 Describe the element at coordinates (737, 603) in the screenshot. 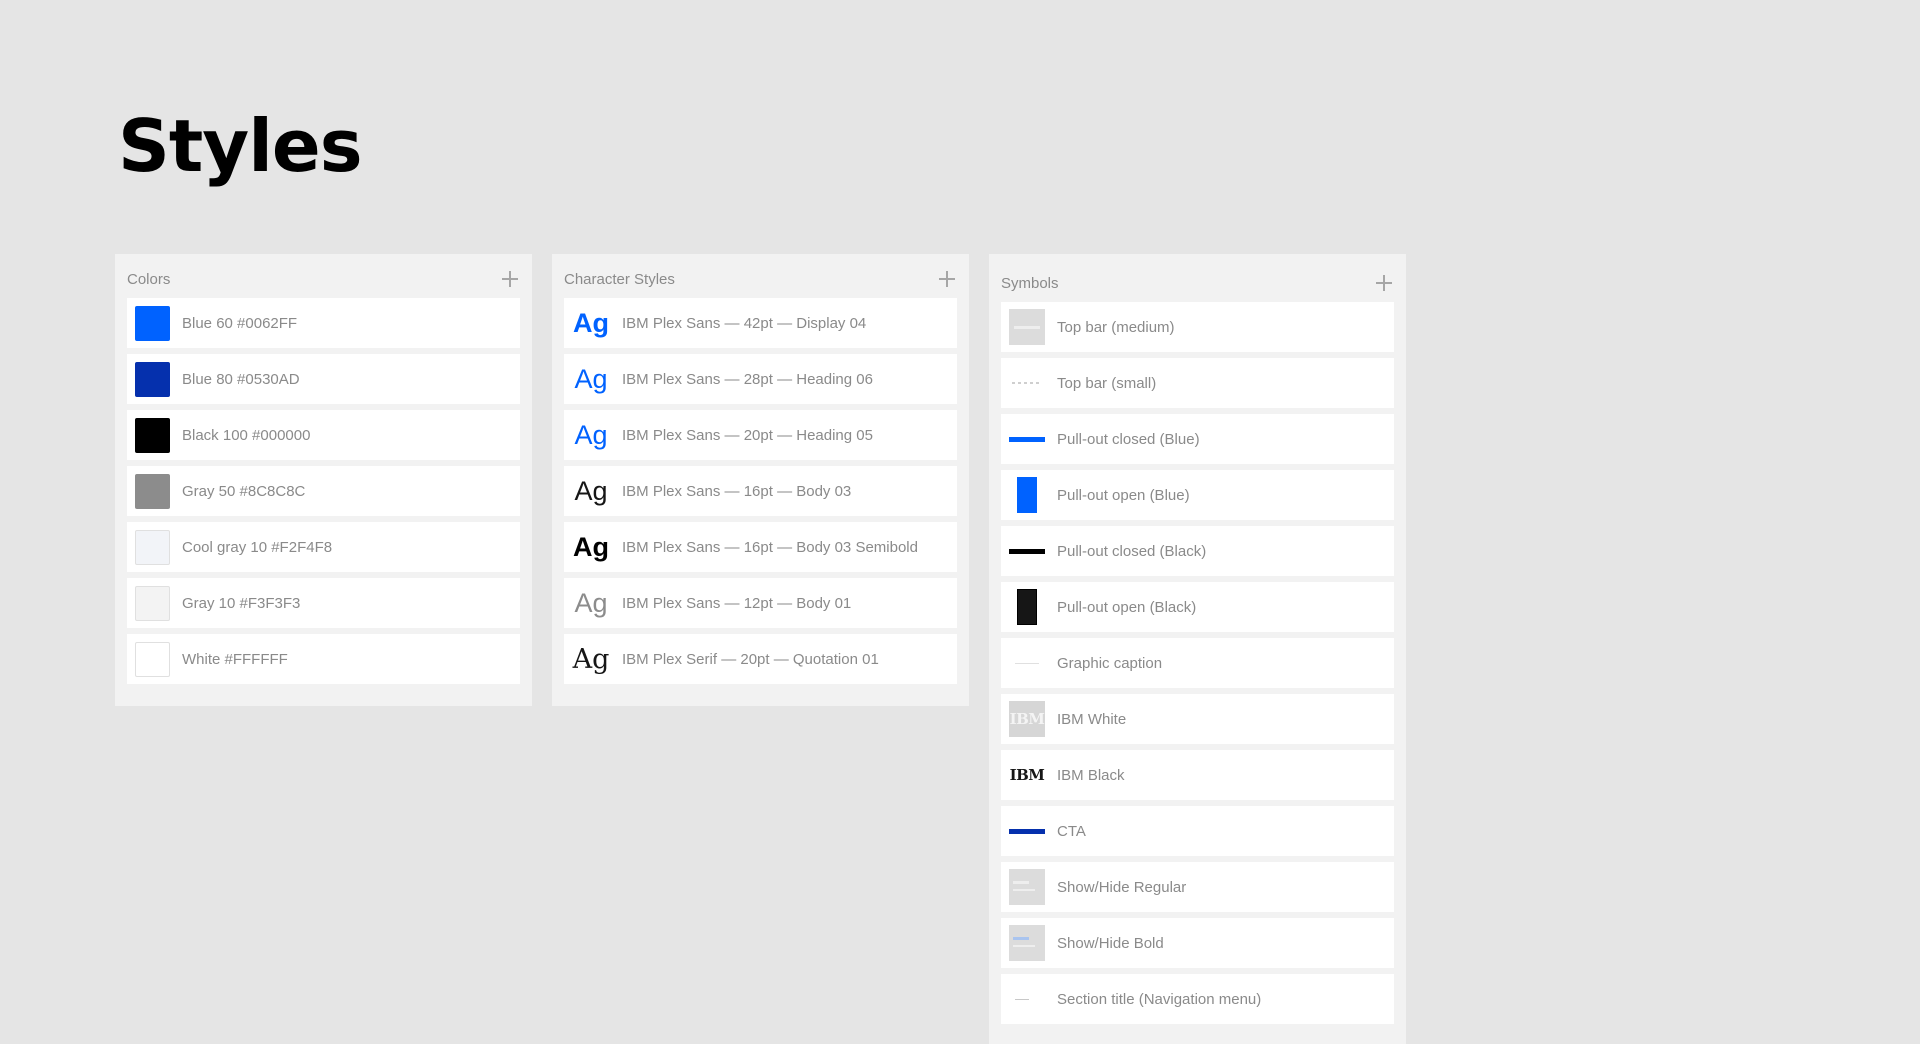

I see `character-style-label: IBM Plex Sans — 12pt — Body 01` at that location.